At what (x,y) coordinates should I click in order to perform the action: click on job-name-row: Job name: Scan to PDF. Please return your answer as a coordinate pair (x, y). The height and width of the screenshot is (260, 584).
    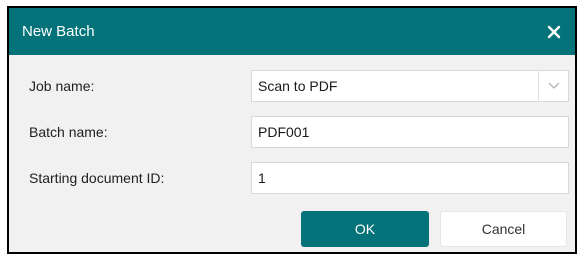
    Looking at the image, I should click on (292, 86).